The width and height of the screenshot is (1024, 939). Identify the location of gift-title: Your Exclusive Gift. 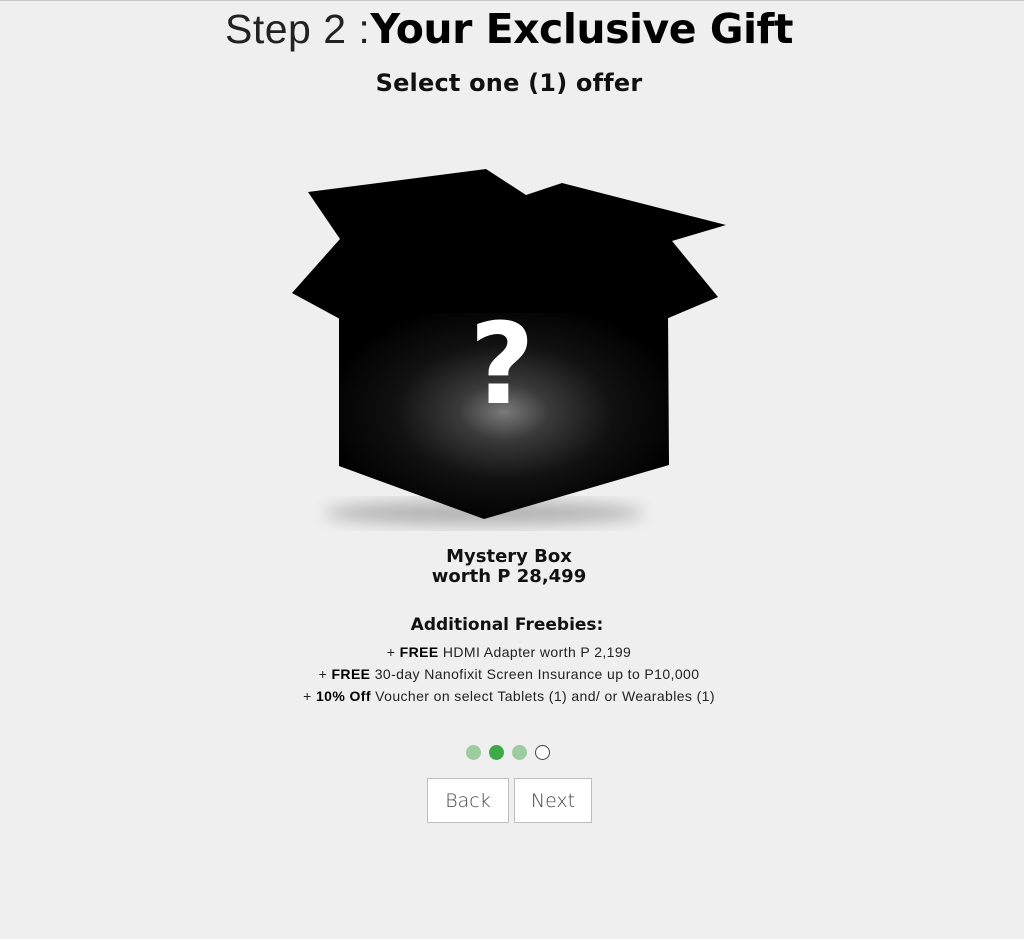
(581, 29).